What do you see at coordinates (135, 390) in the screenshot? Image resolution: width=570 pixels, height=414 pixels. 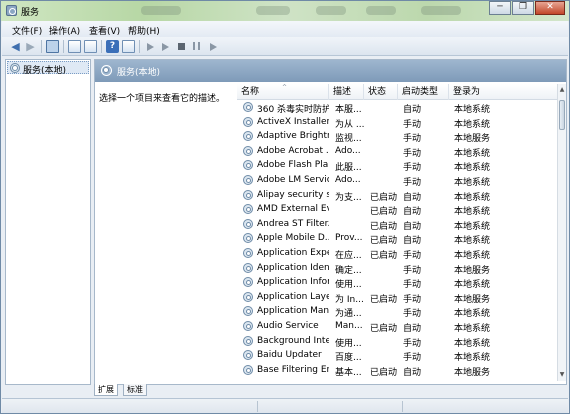 I see `tab-standard: 标准` at bounding box center [135, 390].